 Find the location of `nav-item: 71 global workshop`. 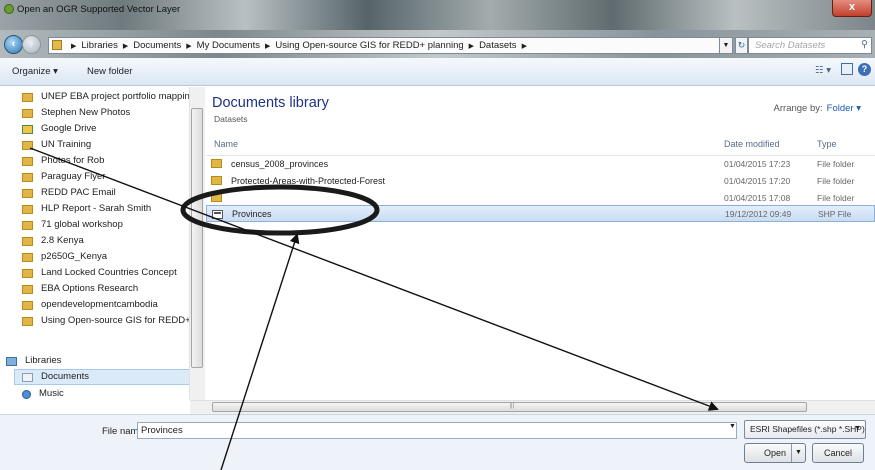

nav-item: 71 global workshop is located at coordinates (72, 225).